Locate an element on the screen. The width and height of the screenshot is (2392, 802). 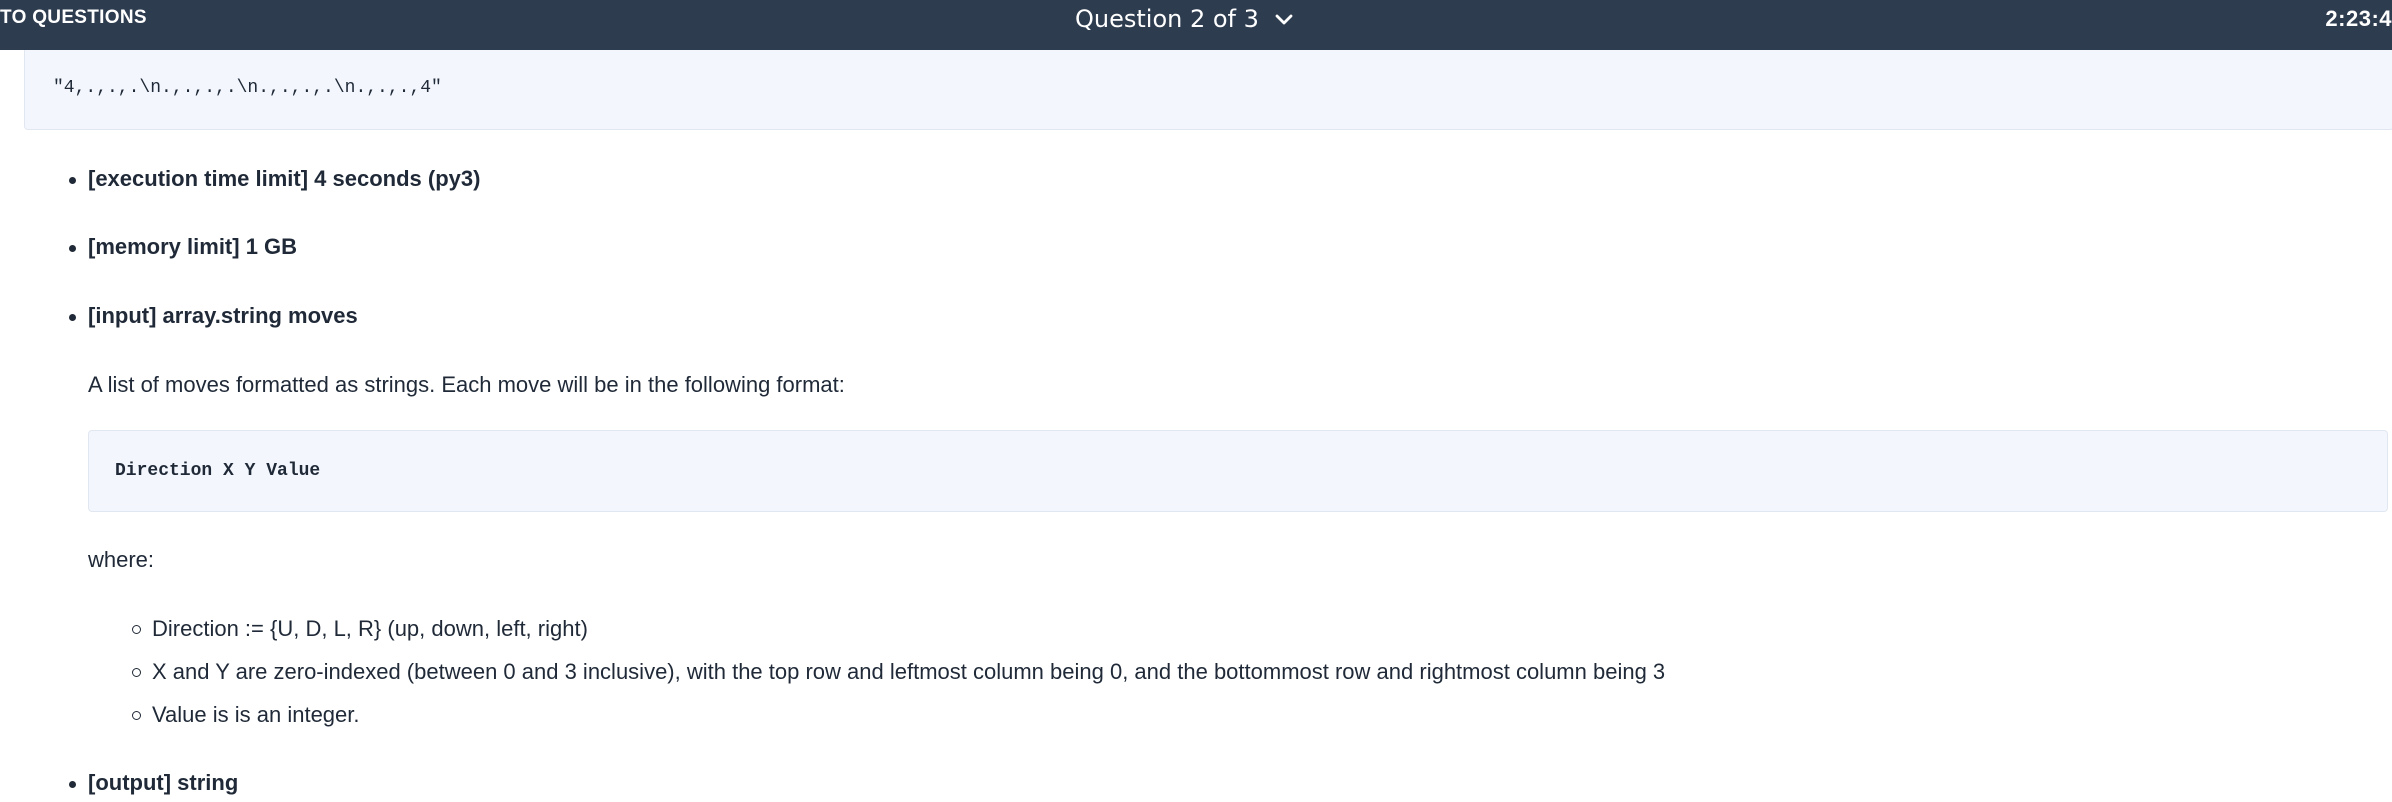
example-output-code: "4,.,.,.\n.,.,.,.\n.,.,.,.\n.,.,.,4" is located at coordinates (1208, 90).